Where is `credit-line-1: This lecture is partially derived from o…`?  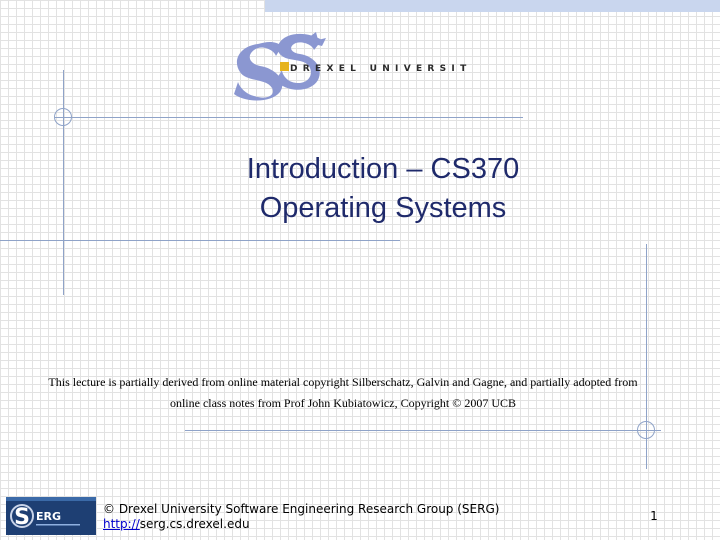 credit-line-1: This lecture is partially derived from o… is located at coordinates (343, 382).